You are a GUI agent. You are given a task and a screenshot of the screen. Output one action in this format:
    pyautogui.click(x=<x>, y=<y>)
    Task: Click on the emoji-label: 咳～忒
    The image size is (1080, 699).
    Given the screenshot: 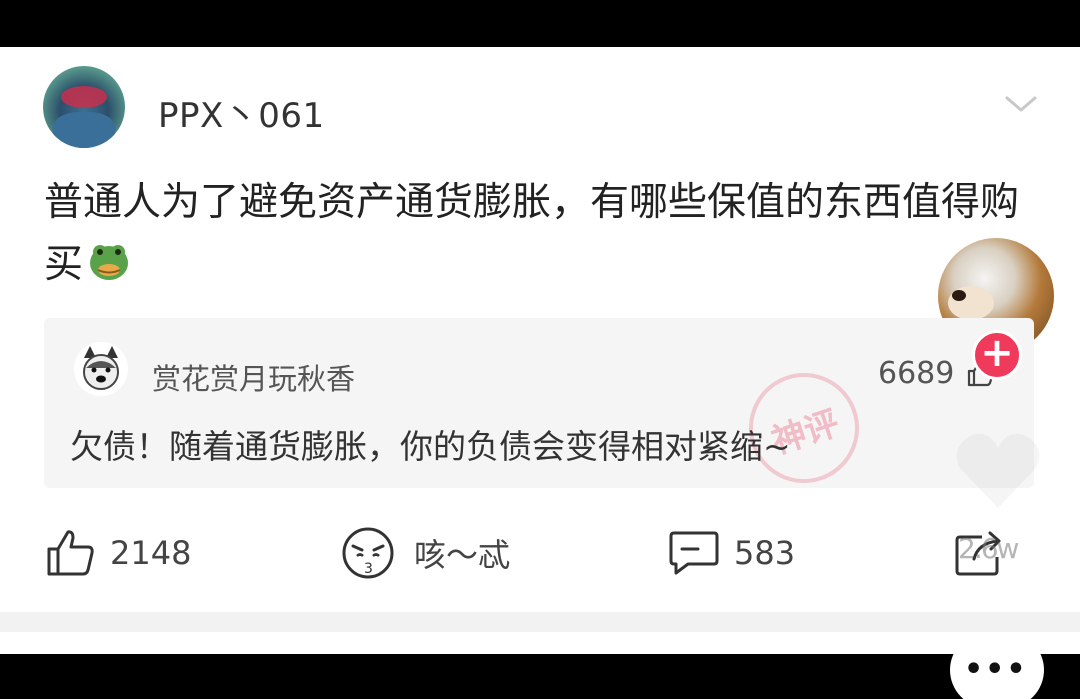 What is the action you would take?
    pyautogui.click(x=462, y=555)
    